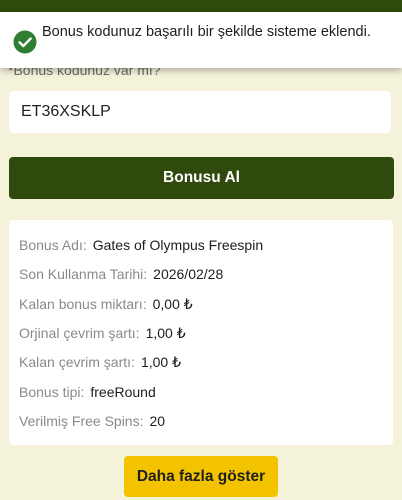 This screenshot has height=500, width=402. I want to click on detail-value: 0,00 ₺, so click(172, 304).